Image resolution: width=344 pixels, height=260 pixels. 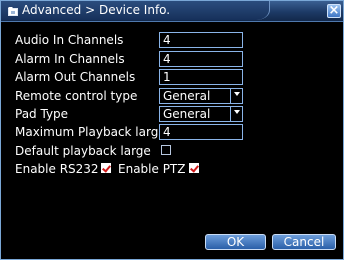 I want to click on cancel-button: Cancel, so click(x=304, y=242).